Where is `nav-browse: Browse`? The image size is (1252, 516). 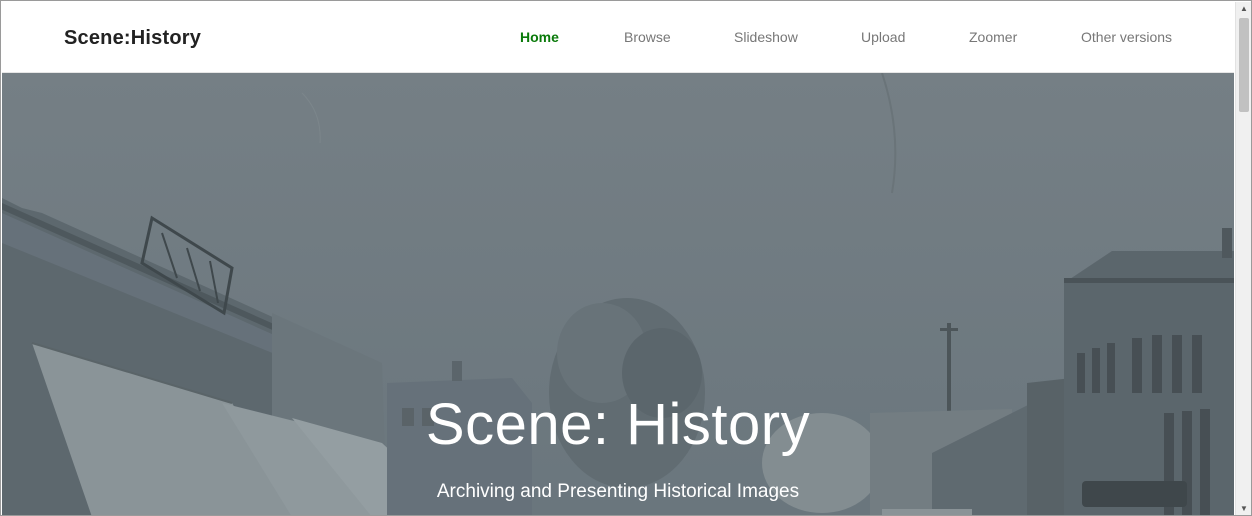 nav-browse: Browse is located at coordinates (647, 37).